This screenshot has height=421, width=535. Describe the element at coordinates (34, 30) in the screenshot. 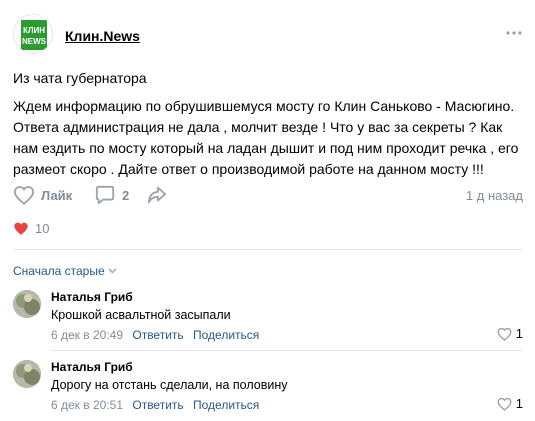

I see `svg-text: КЛИН` at that location.